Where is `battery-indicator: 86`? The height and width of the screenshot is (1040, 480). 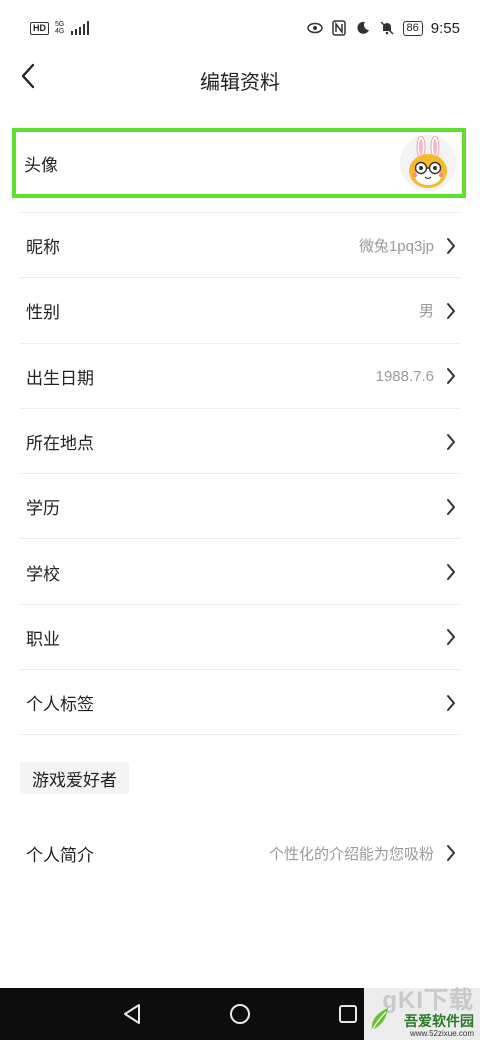 battery-indicator: 86 is located at coordinates (412, 28).